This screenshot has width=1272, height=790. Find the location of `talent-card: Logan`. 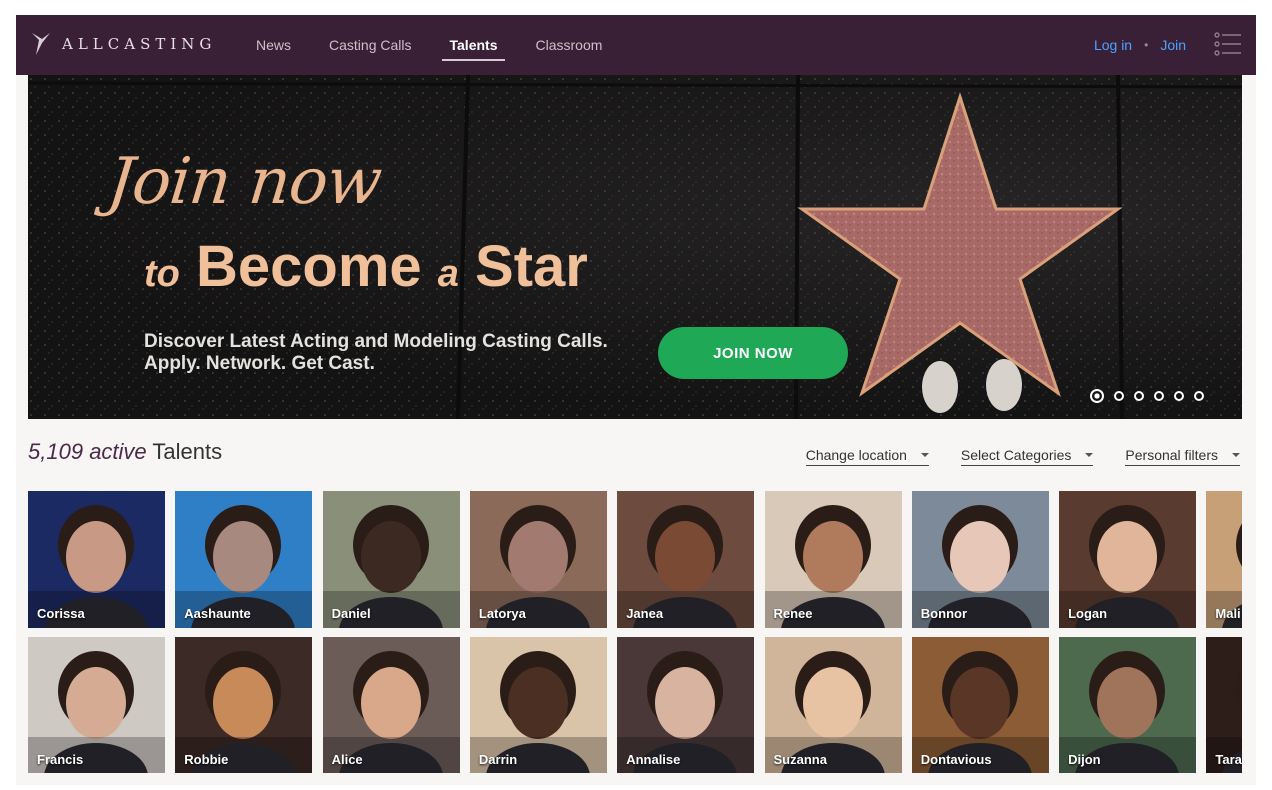

talent-card: Logan is located at coordinates (1128, 559).